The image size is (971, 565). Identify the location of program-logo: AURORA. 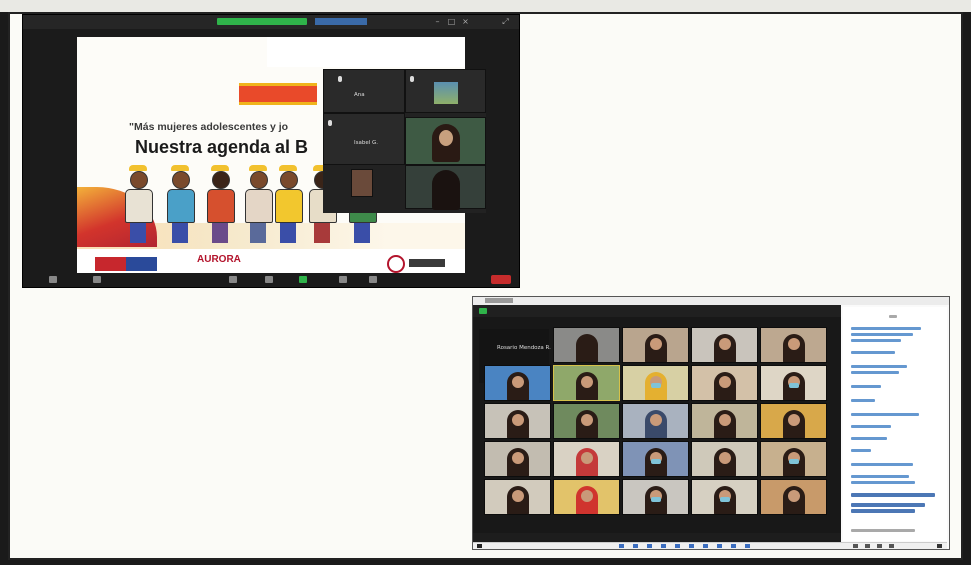
(219, 259).